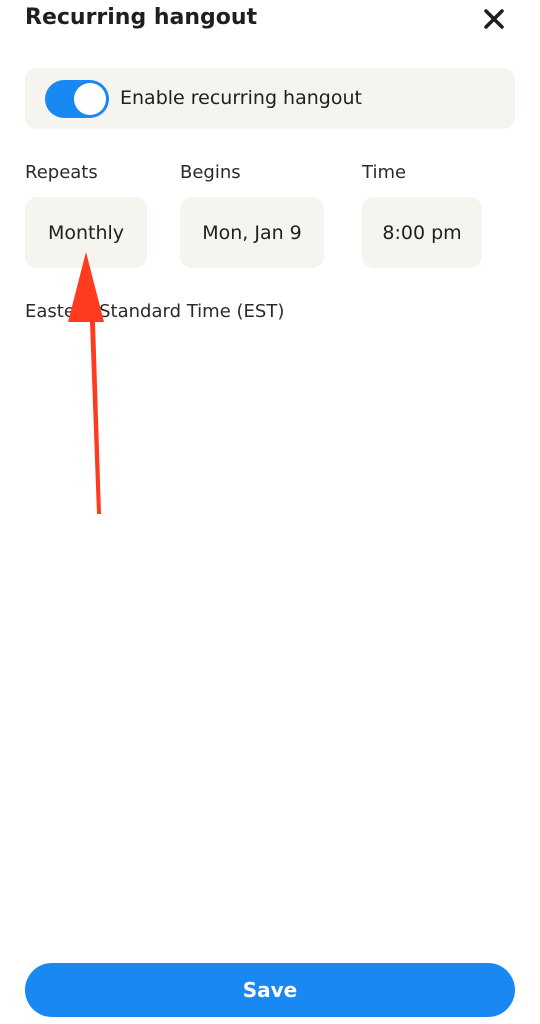  Describe the element at coordinates (61, 172) in the screenshot. I see `repeats-label: Repeats` at that location.